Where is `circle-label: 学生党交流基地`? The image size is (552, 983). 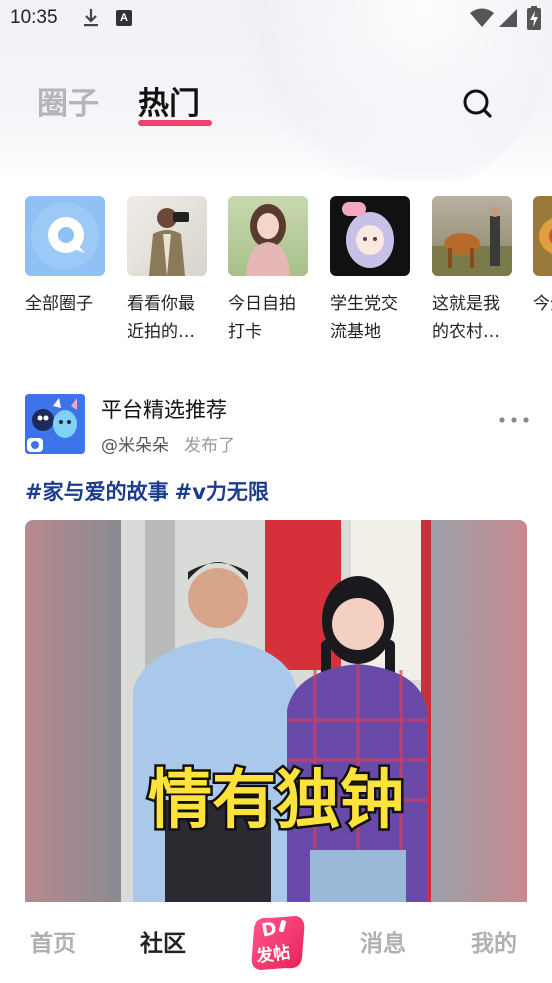
circle-label: 学生党交流基地 is located at coordinates (364, 318).